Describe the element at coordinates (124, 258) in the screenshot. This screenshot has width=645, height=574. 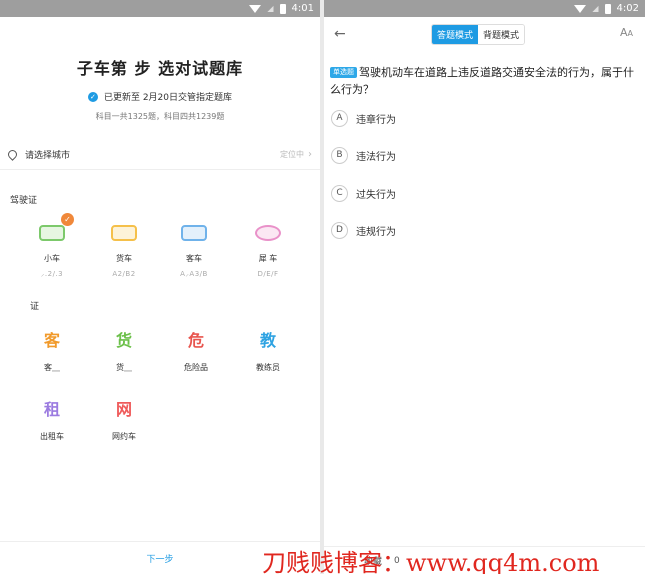
I see `vehicle-name: 货车` at that location.